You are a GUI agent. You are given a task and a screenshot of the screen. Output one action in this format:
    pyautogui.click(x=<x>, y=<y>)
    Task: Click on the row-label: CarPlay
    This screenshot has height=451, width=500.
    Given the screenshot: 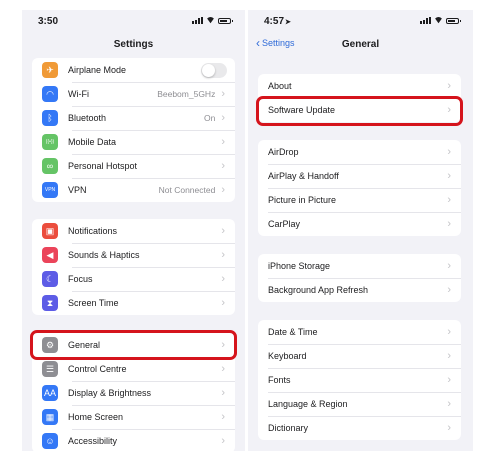 What is the action you would take?
    pyautogui.click(x=284, y=224)
    